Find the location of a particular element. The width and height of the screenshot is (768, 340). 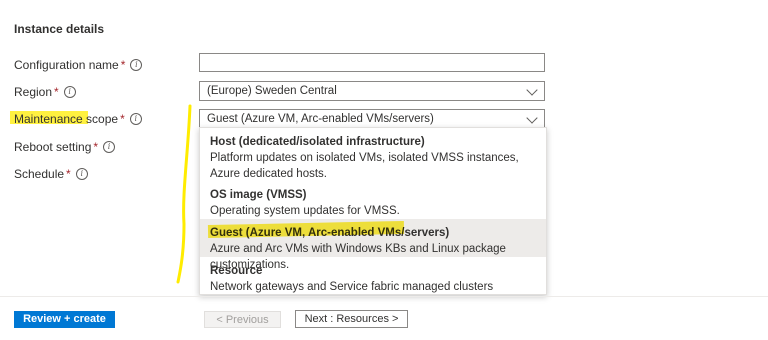

configuration-name-label: Configuration name * i is located at coordinates (78, 65).